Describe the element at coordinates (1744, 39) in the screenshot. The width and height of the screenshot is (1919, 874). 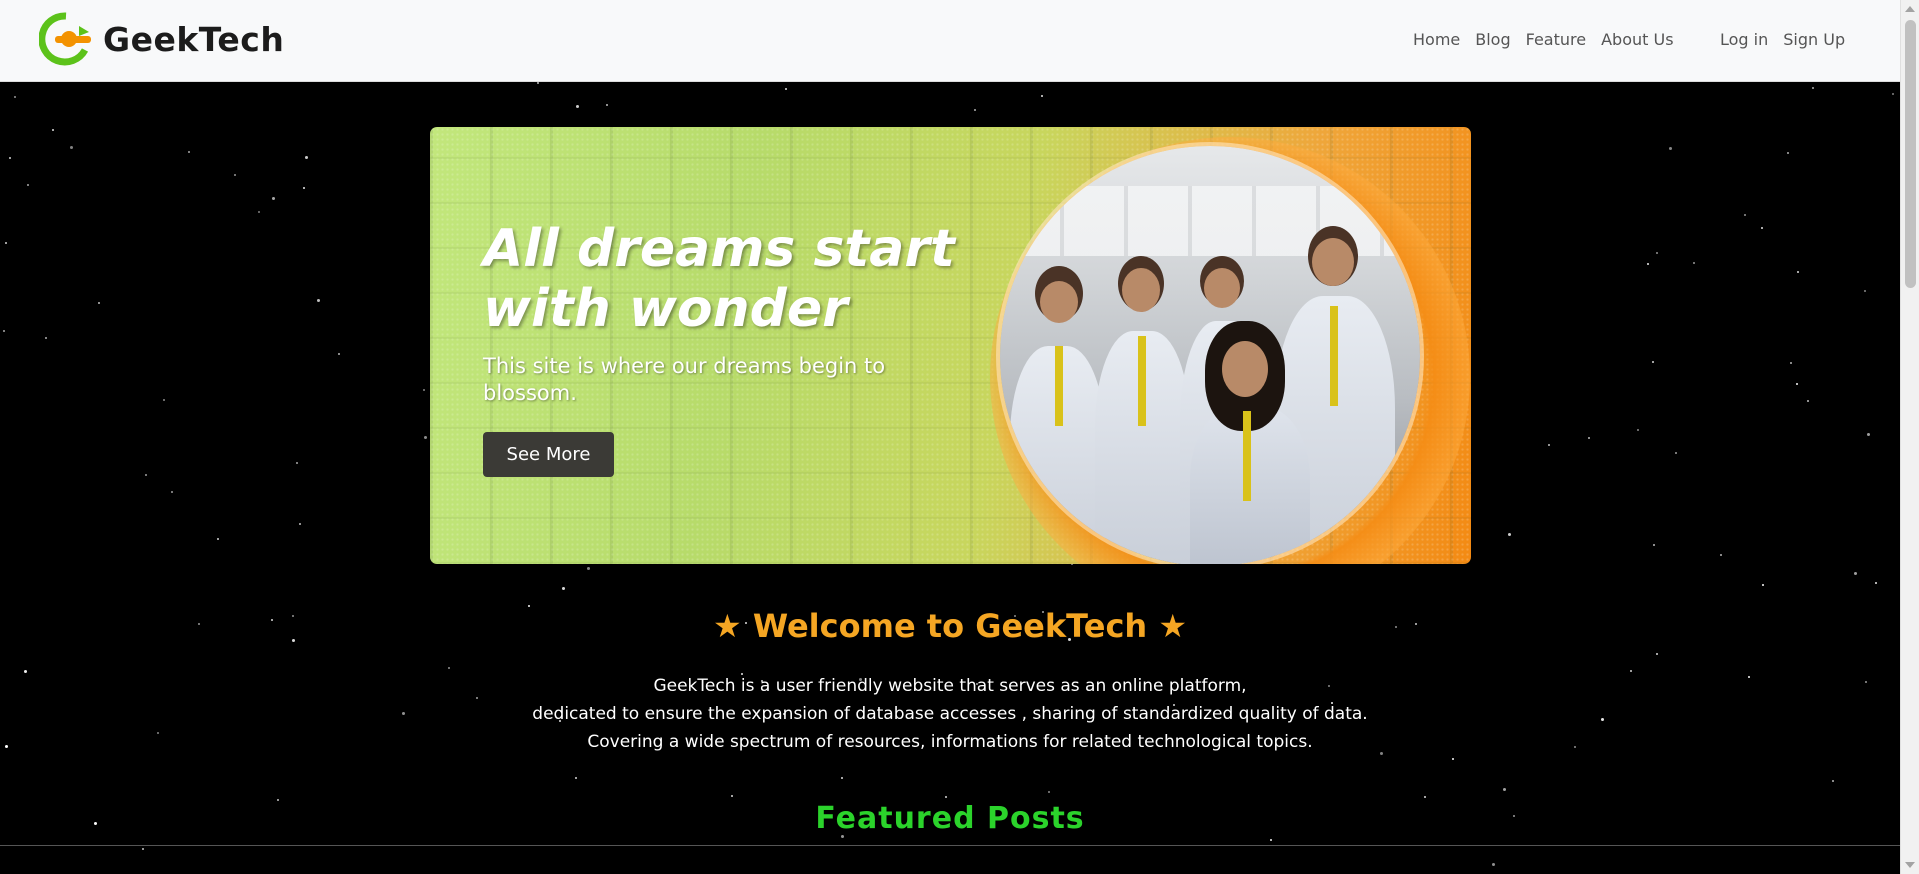
I see `nav-log-in: Log in` at that location.